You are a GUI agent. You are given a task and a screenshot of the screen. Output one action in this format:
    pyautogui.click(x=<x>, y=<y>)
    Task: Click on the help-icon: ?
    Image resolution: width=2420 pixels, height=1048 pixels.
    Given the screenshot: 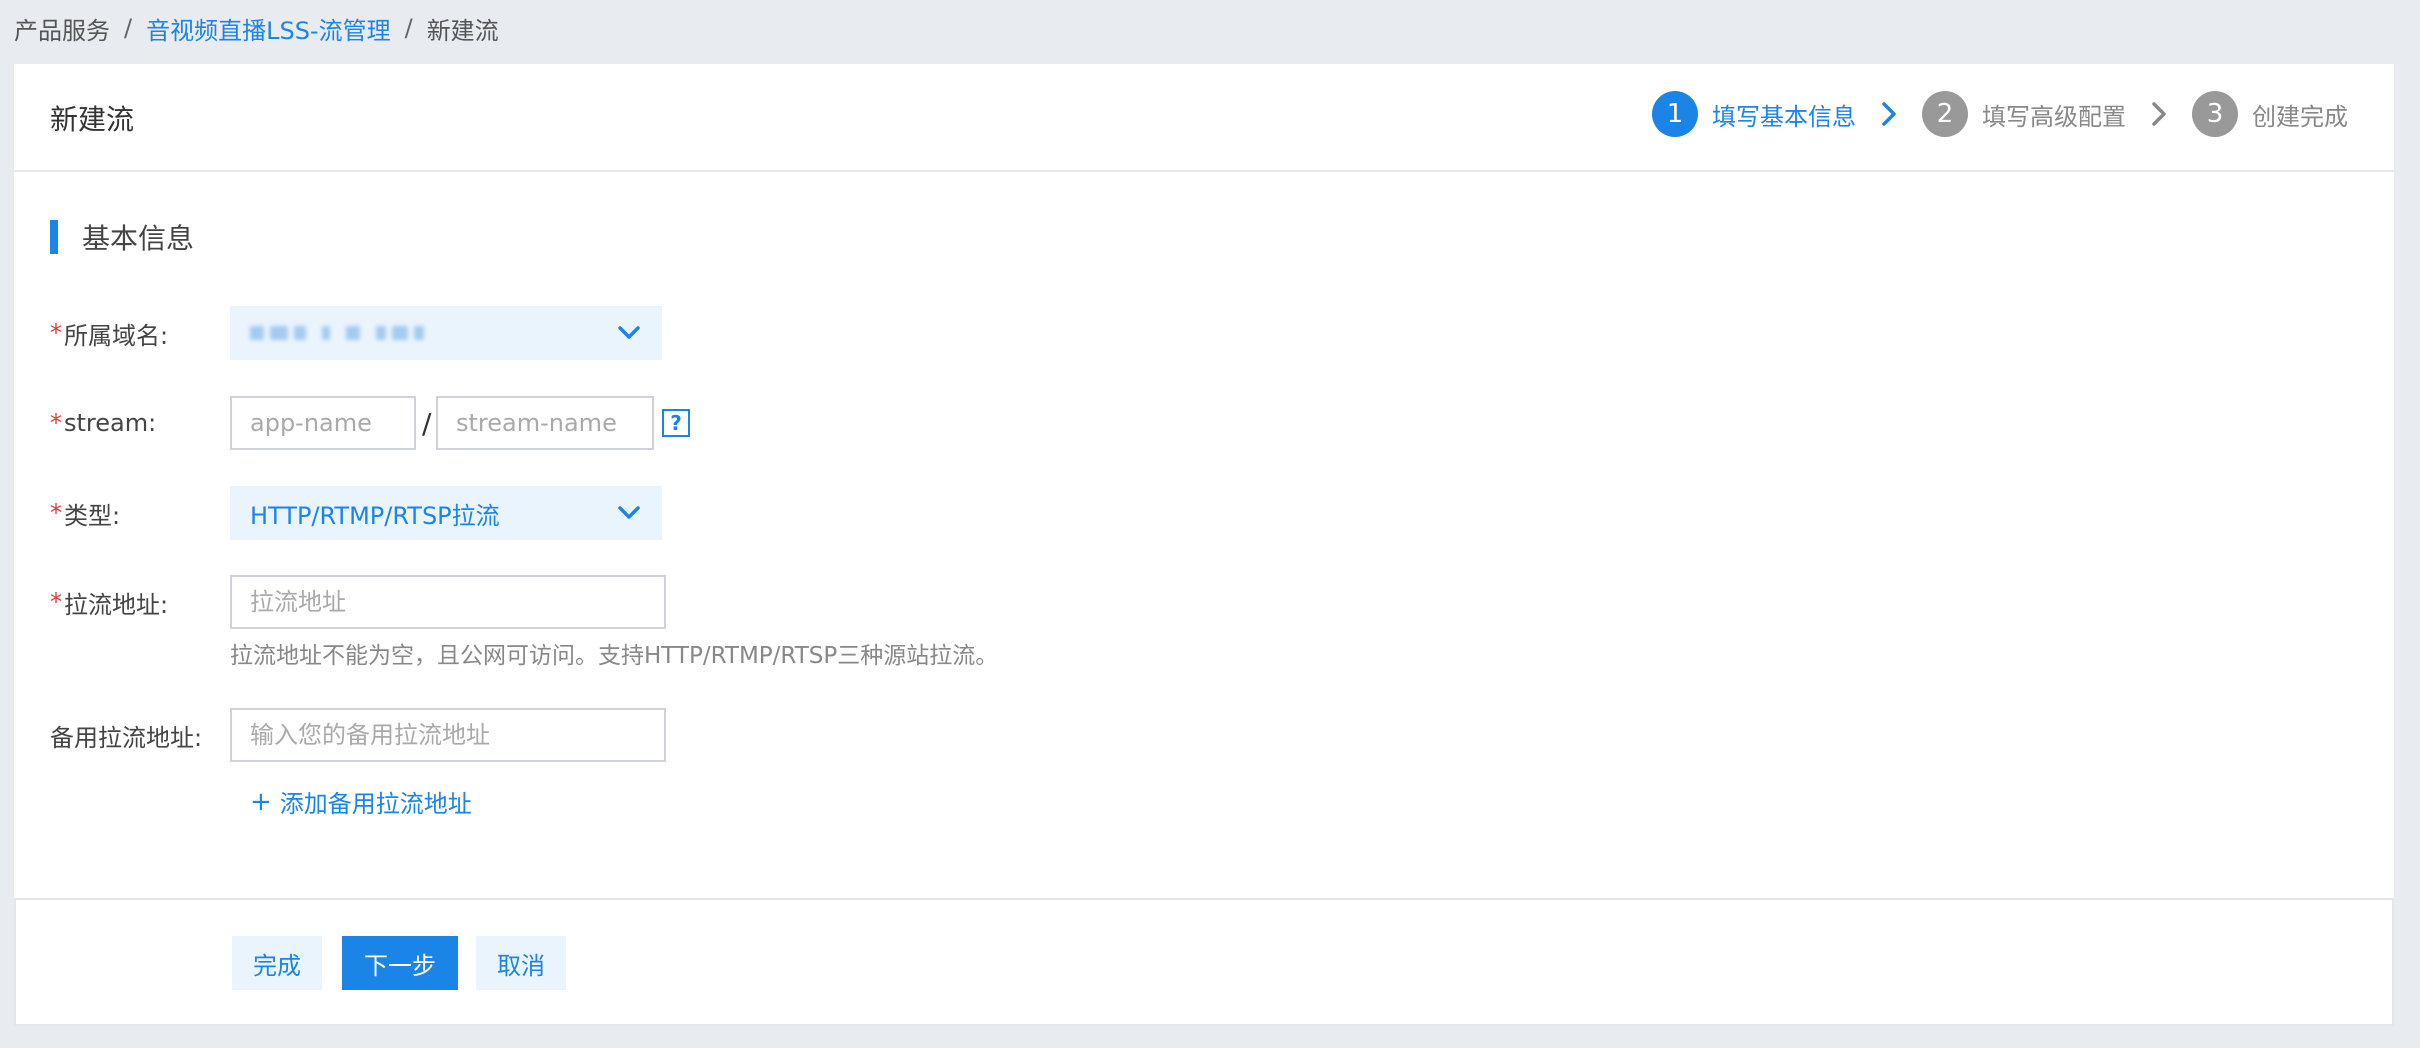 What is the action you would take?
    pyautogui.click(x=676, y=423)
    